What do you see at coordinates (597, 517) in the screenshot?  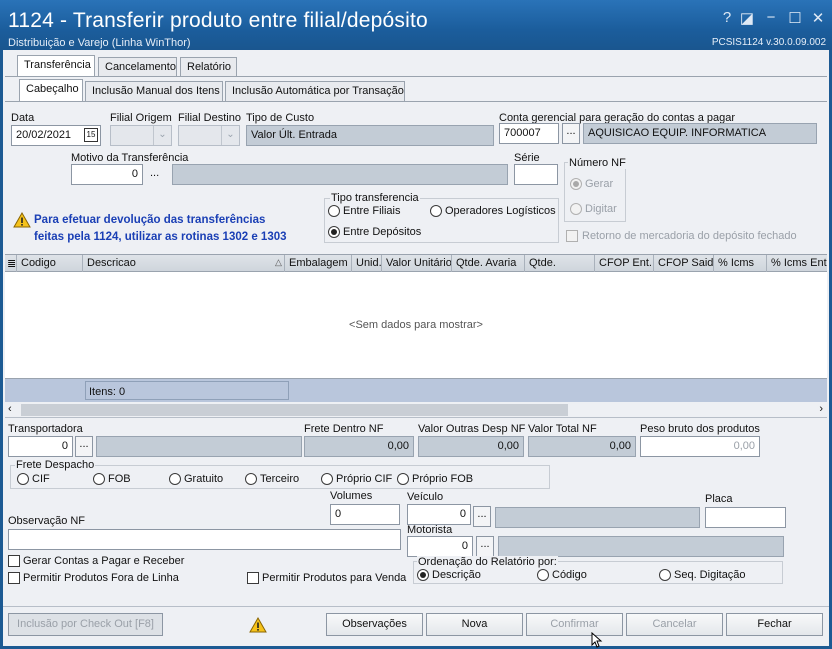 I see `veiculo-desc-field` at bounding box center [597, 517].